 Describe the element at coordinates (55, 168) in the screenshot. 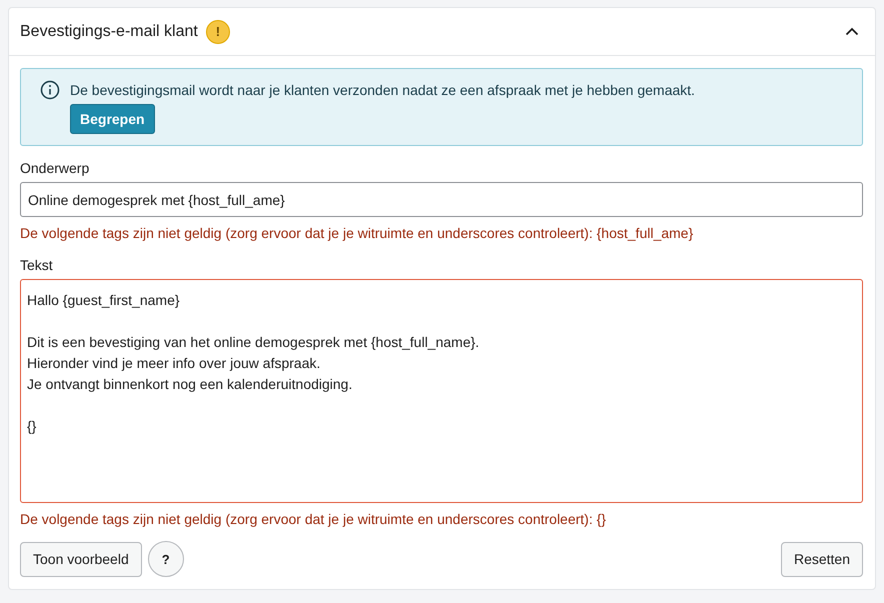

I see `field-label: Onderwerp` at that location.